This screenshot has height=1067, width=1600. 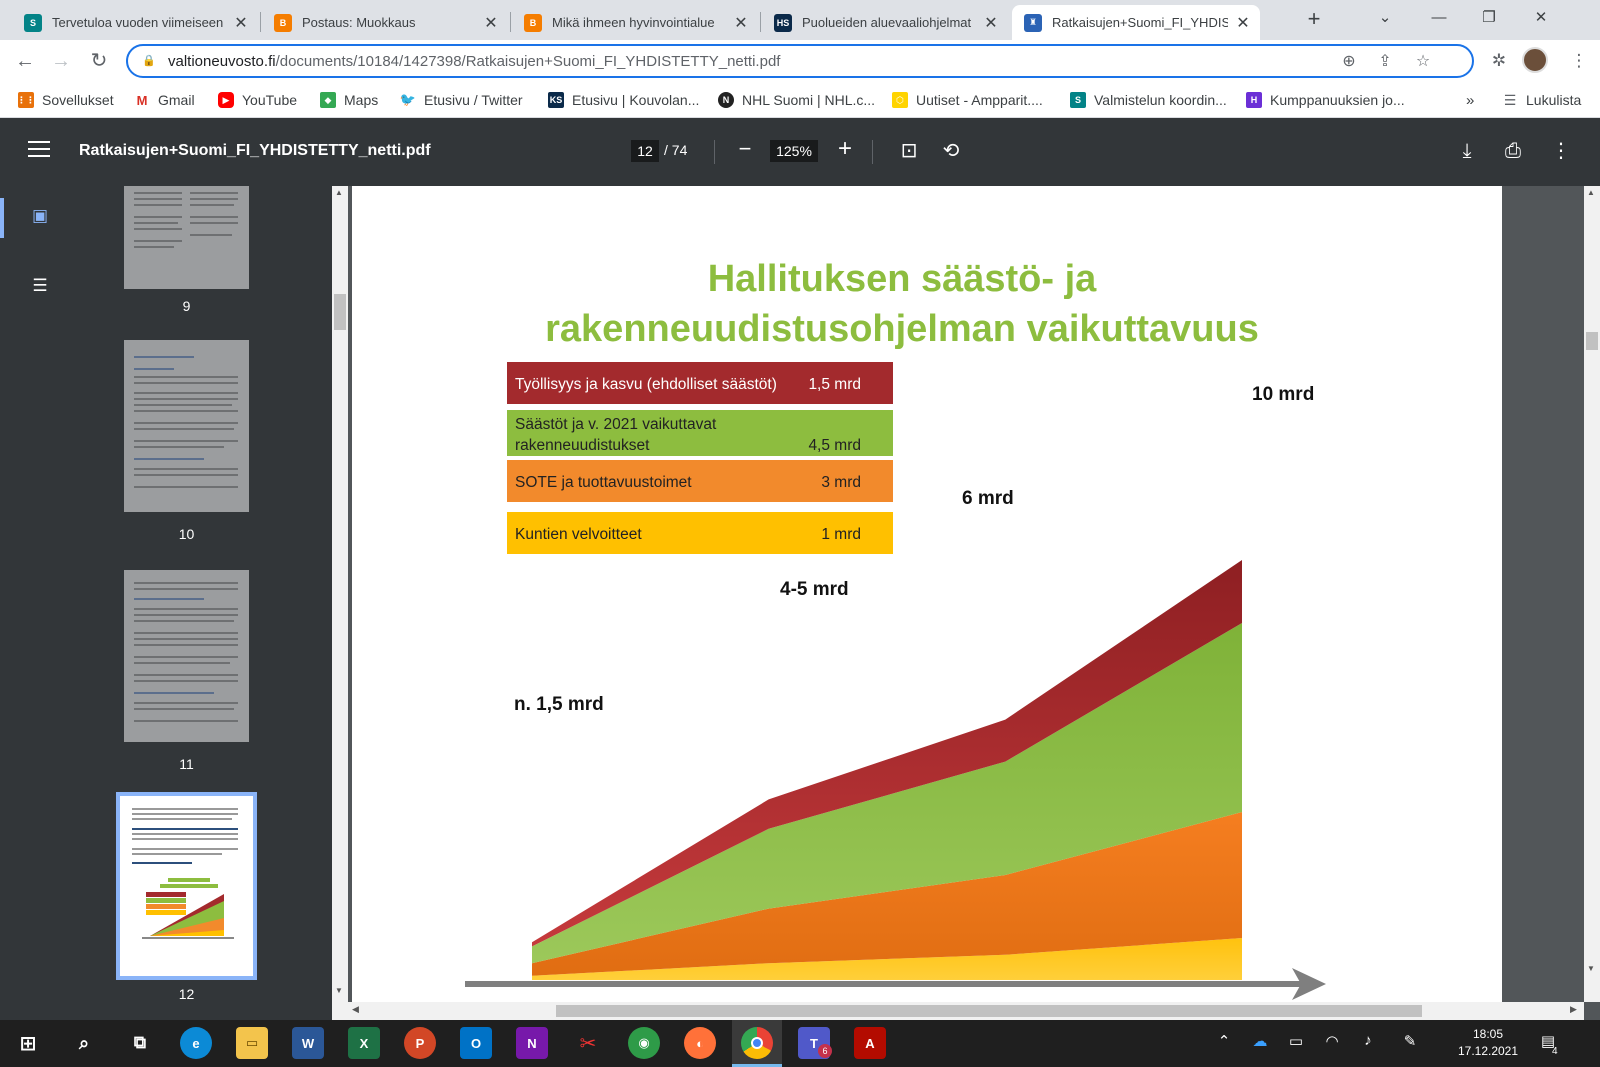 I want to click on acrobat-icon: A, so click(x=870, y=1043).